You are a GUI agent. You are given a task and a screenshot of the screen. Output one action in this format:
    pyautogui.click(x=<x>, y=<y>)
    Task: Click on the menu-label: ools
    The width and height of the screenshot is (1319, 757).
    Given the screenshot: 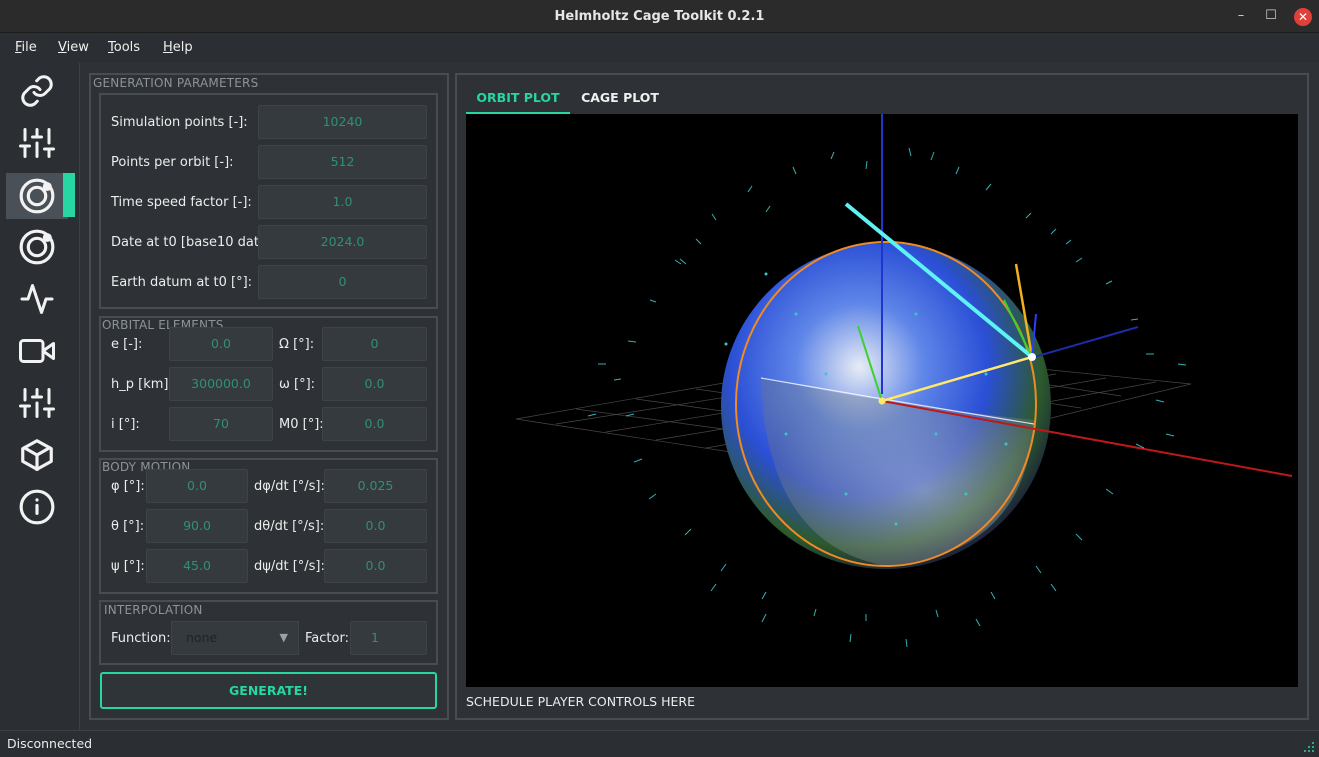 What is the action you would take?
    pyautogui.click(x=127, y=47)
    